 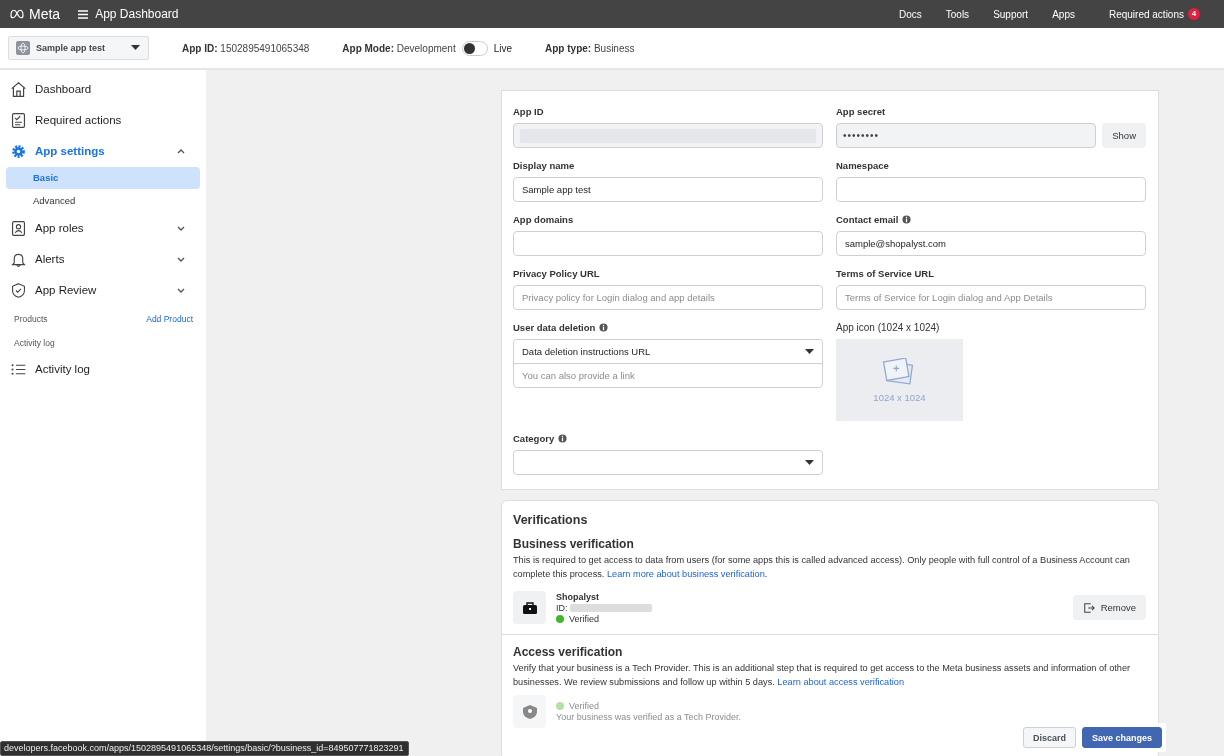 I want to click on nav-link: Docs, so click(x=910, y=14).